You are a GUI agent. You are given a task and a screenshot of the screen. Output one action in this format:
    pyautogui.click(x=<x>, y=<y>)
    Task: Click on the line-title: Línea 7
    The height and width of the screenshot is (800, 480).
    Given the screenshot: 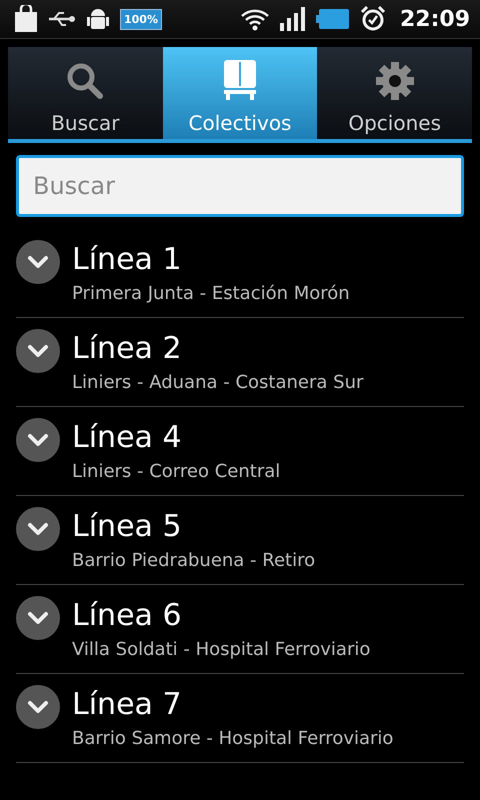 What is the action you would take?
    pyautogui.click(x=127, y=704)
    